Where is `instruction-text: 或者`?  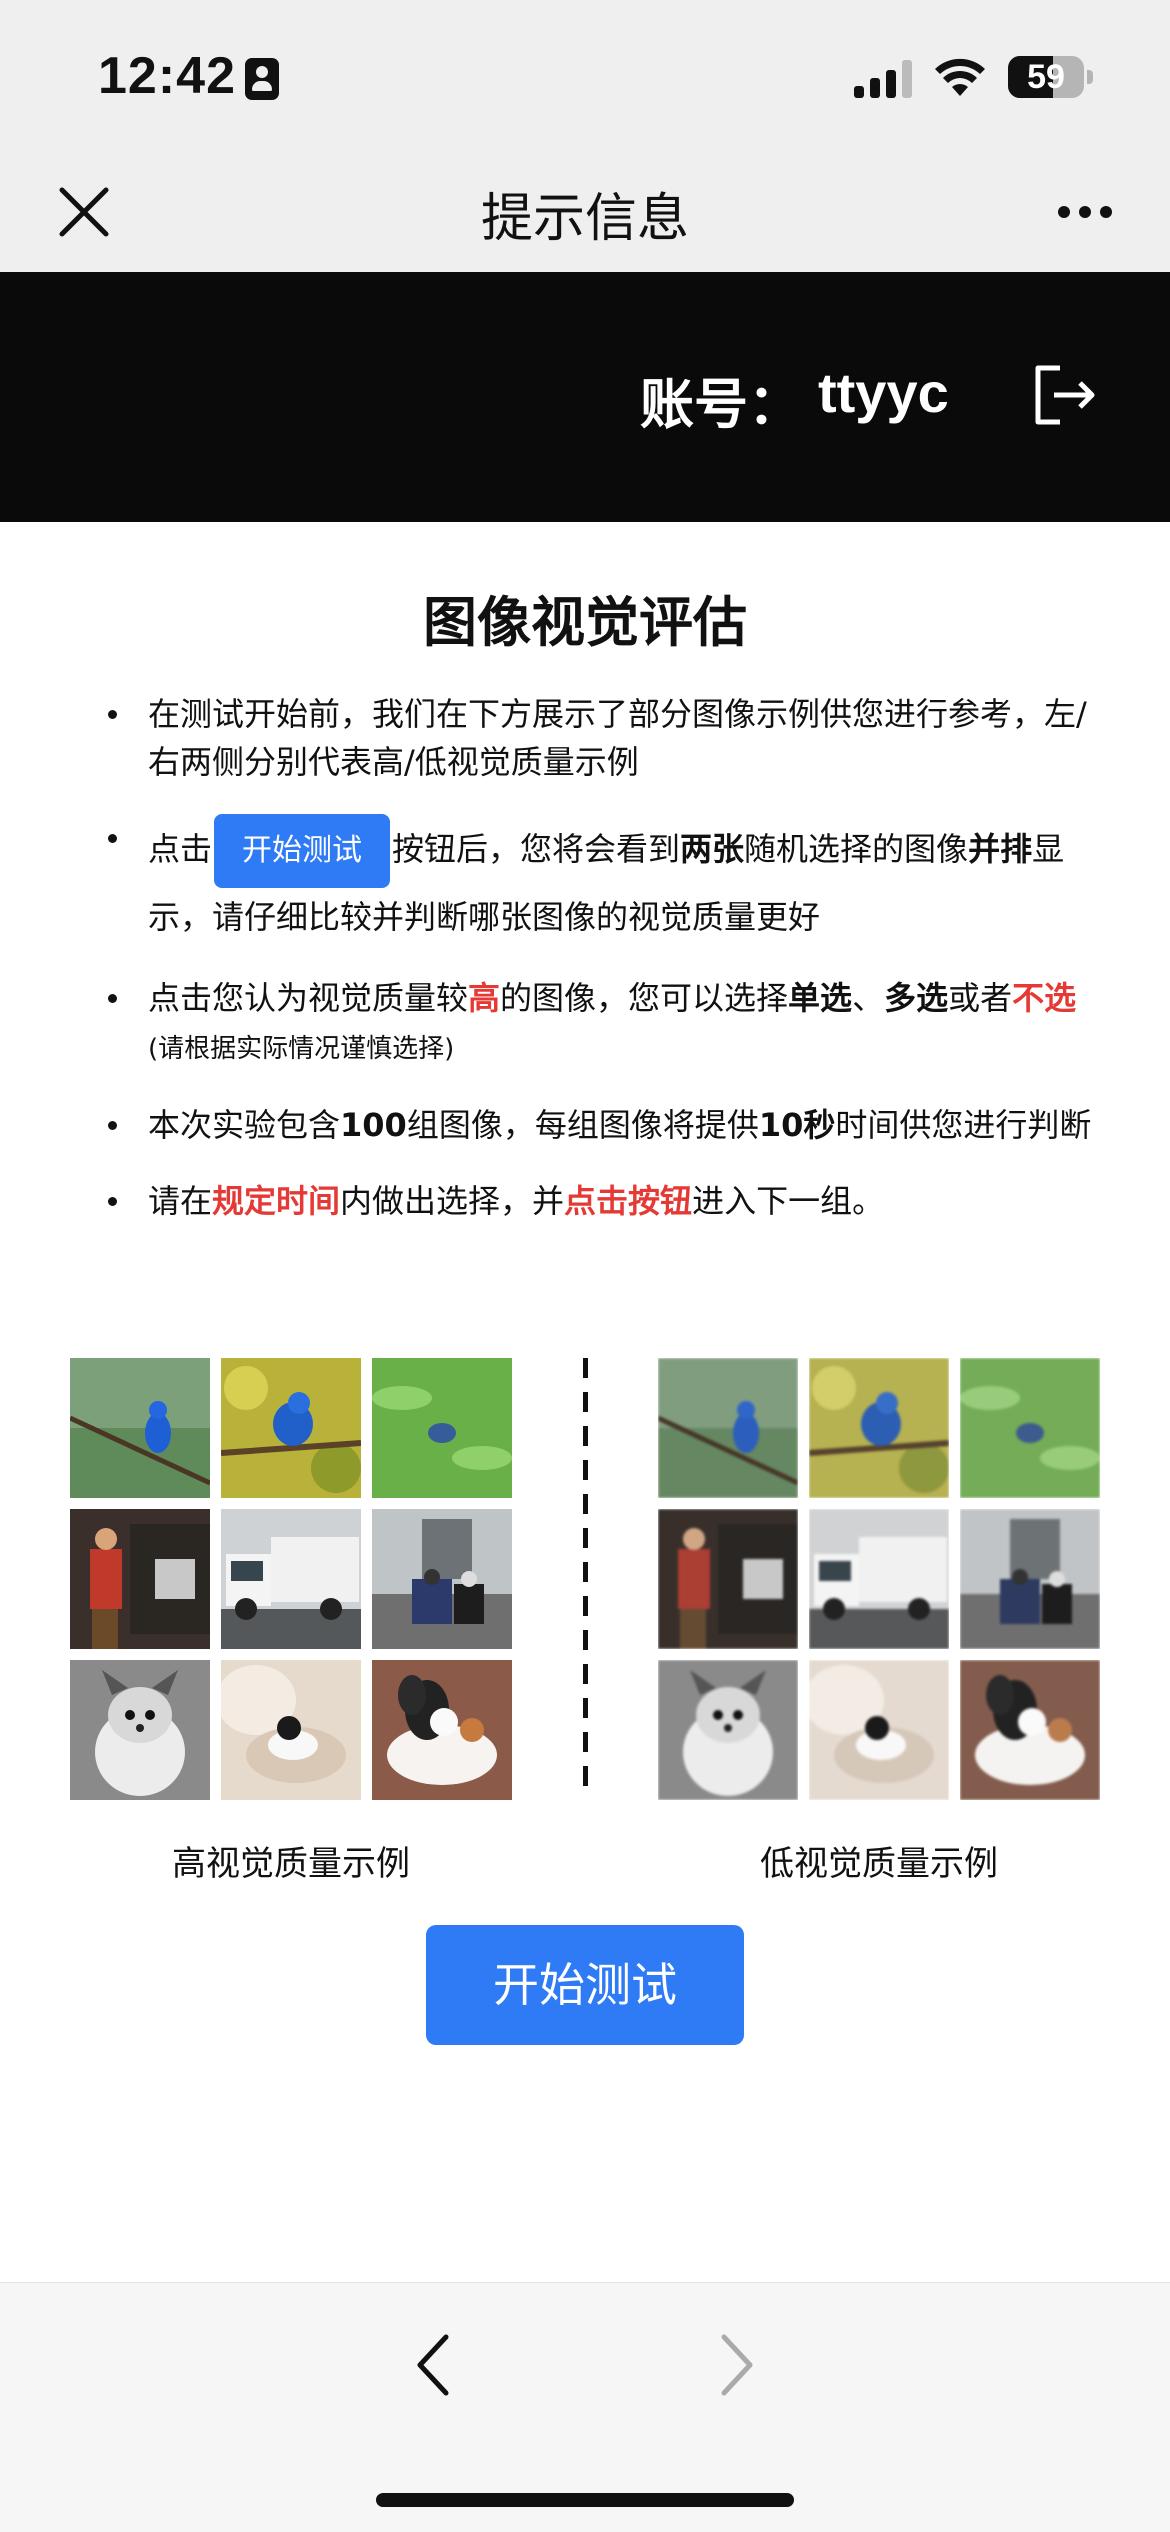 instruction-text: 或者 is located at coordinates (980, 998).